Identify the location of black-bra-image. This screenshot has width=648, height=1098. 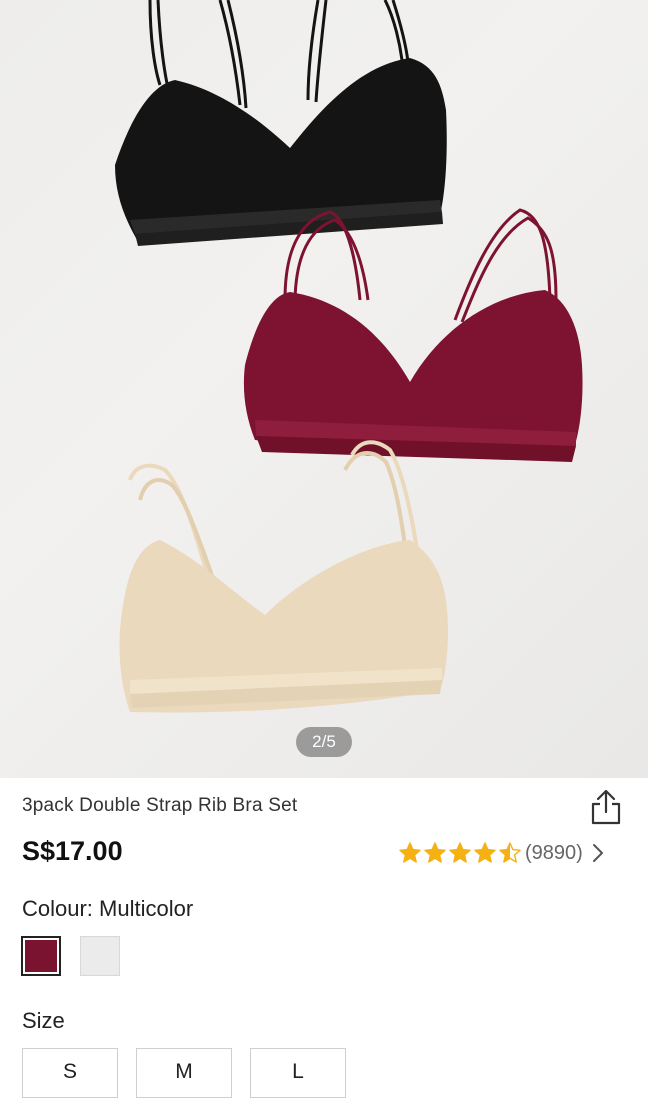
(281, 123).